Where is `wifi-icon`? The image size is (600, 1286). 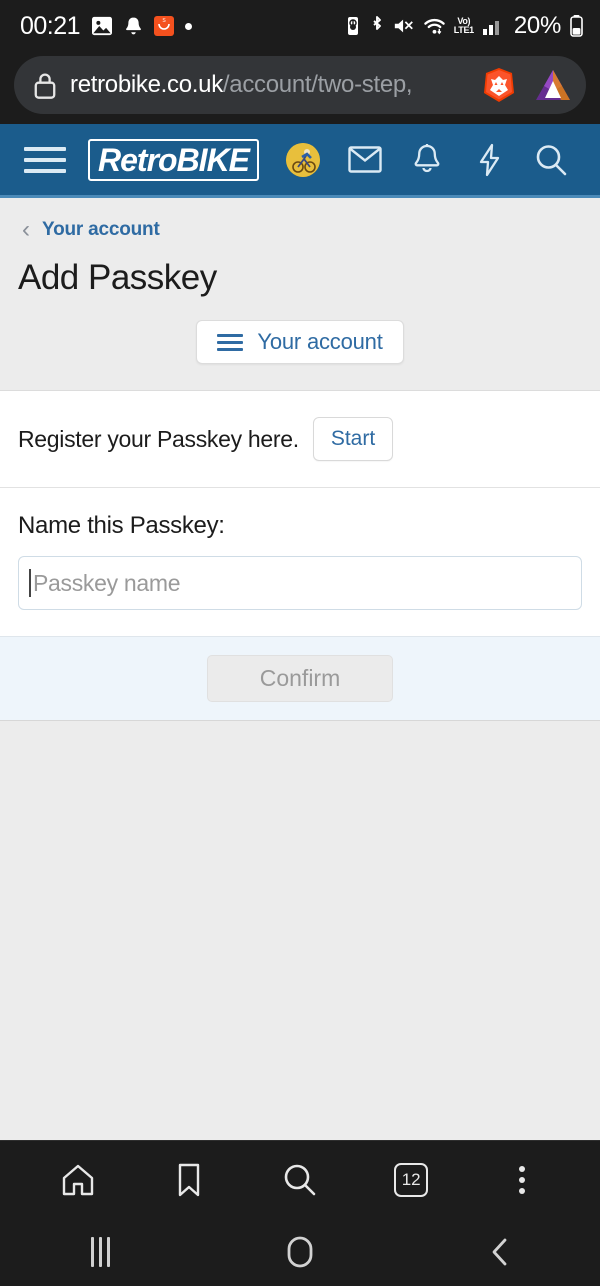
wifi-icon is located at coordinates (434, 26).